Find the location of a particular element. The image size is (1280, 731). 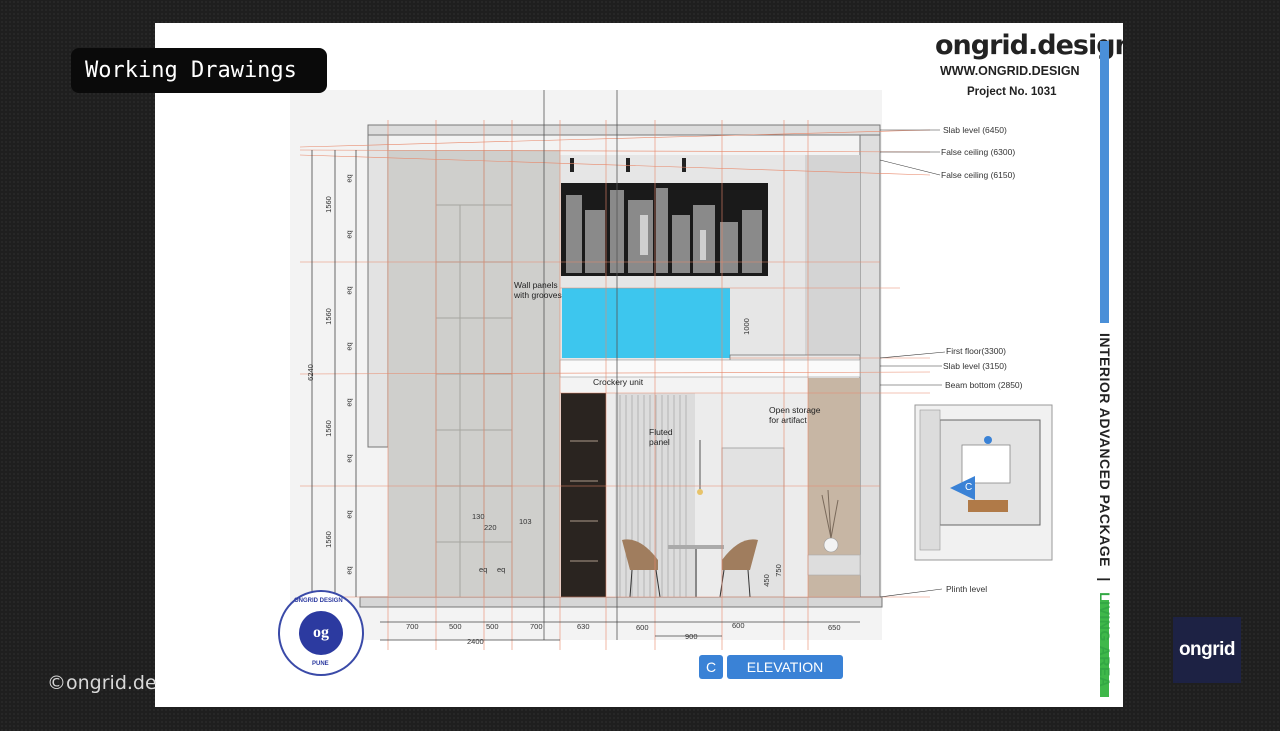

dim-eq-4: eq is located at coordinates (349, 346).